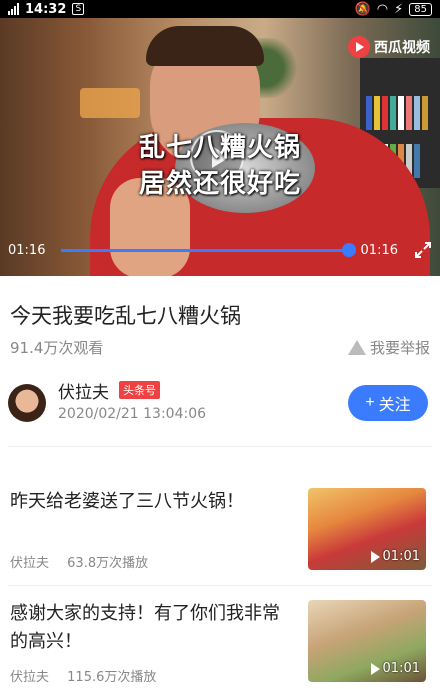 The width and height of the screenshot is (440, 689). I want to click on progress-bar, so click(208, 249).